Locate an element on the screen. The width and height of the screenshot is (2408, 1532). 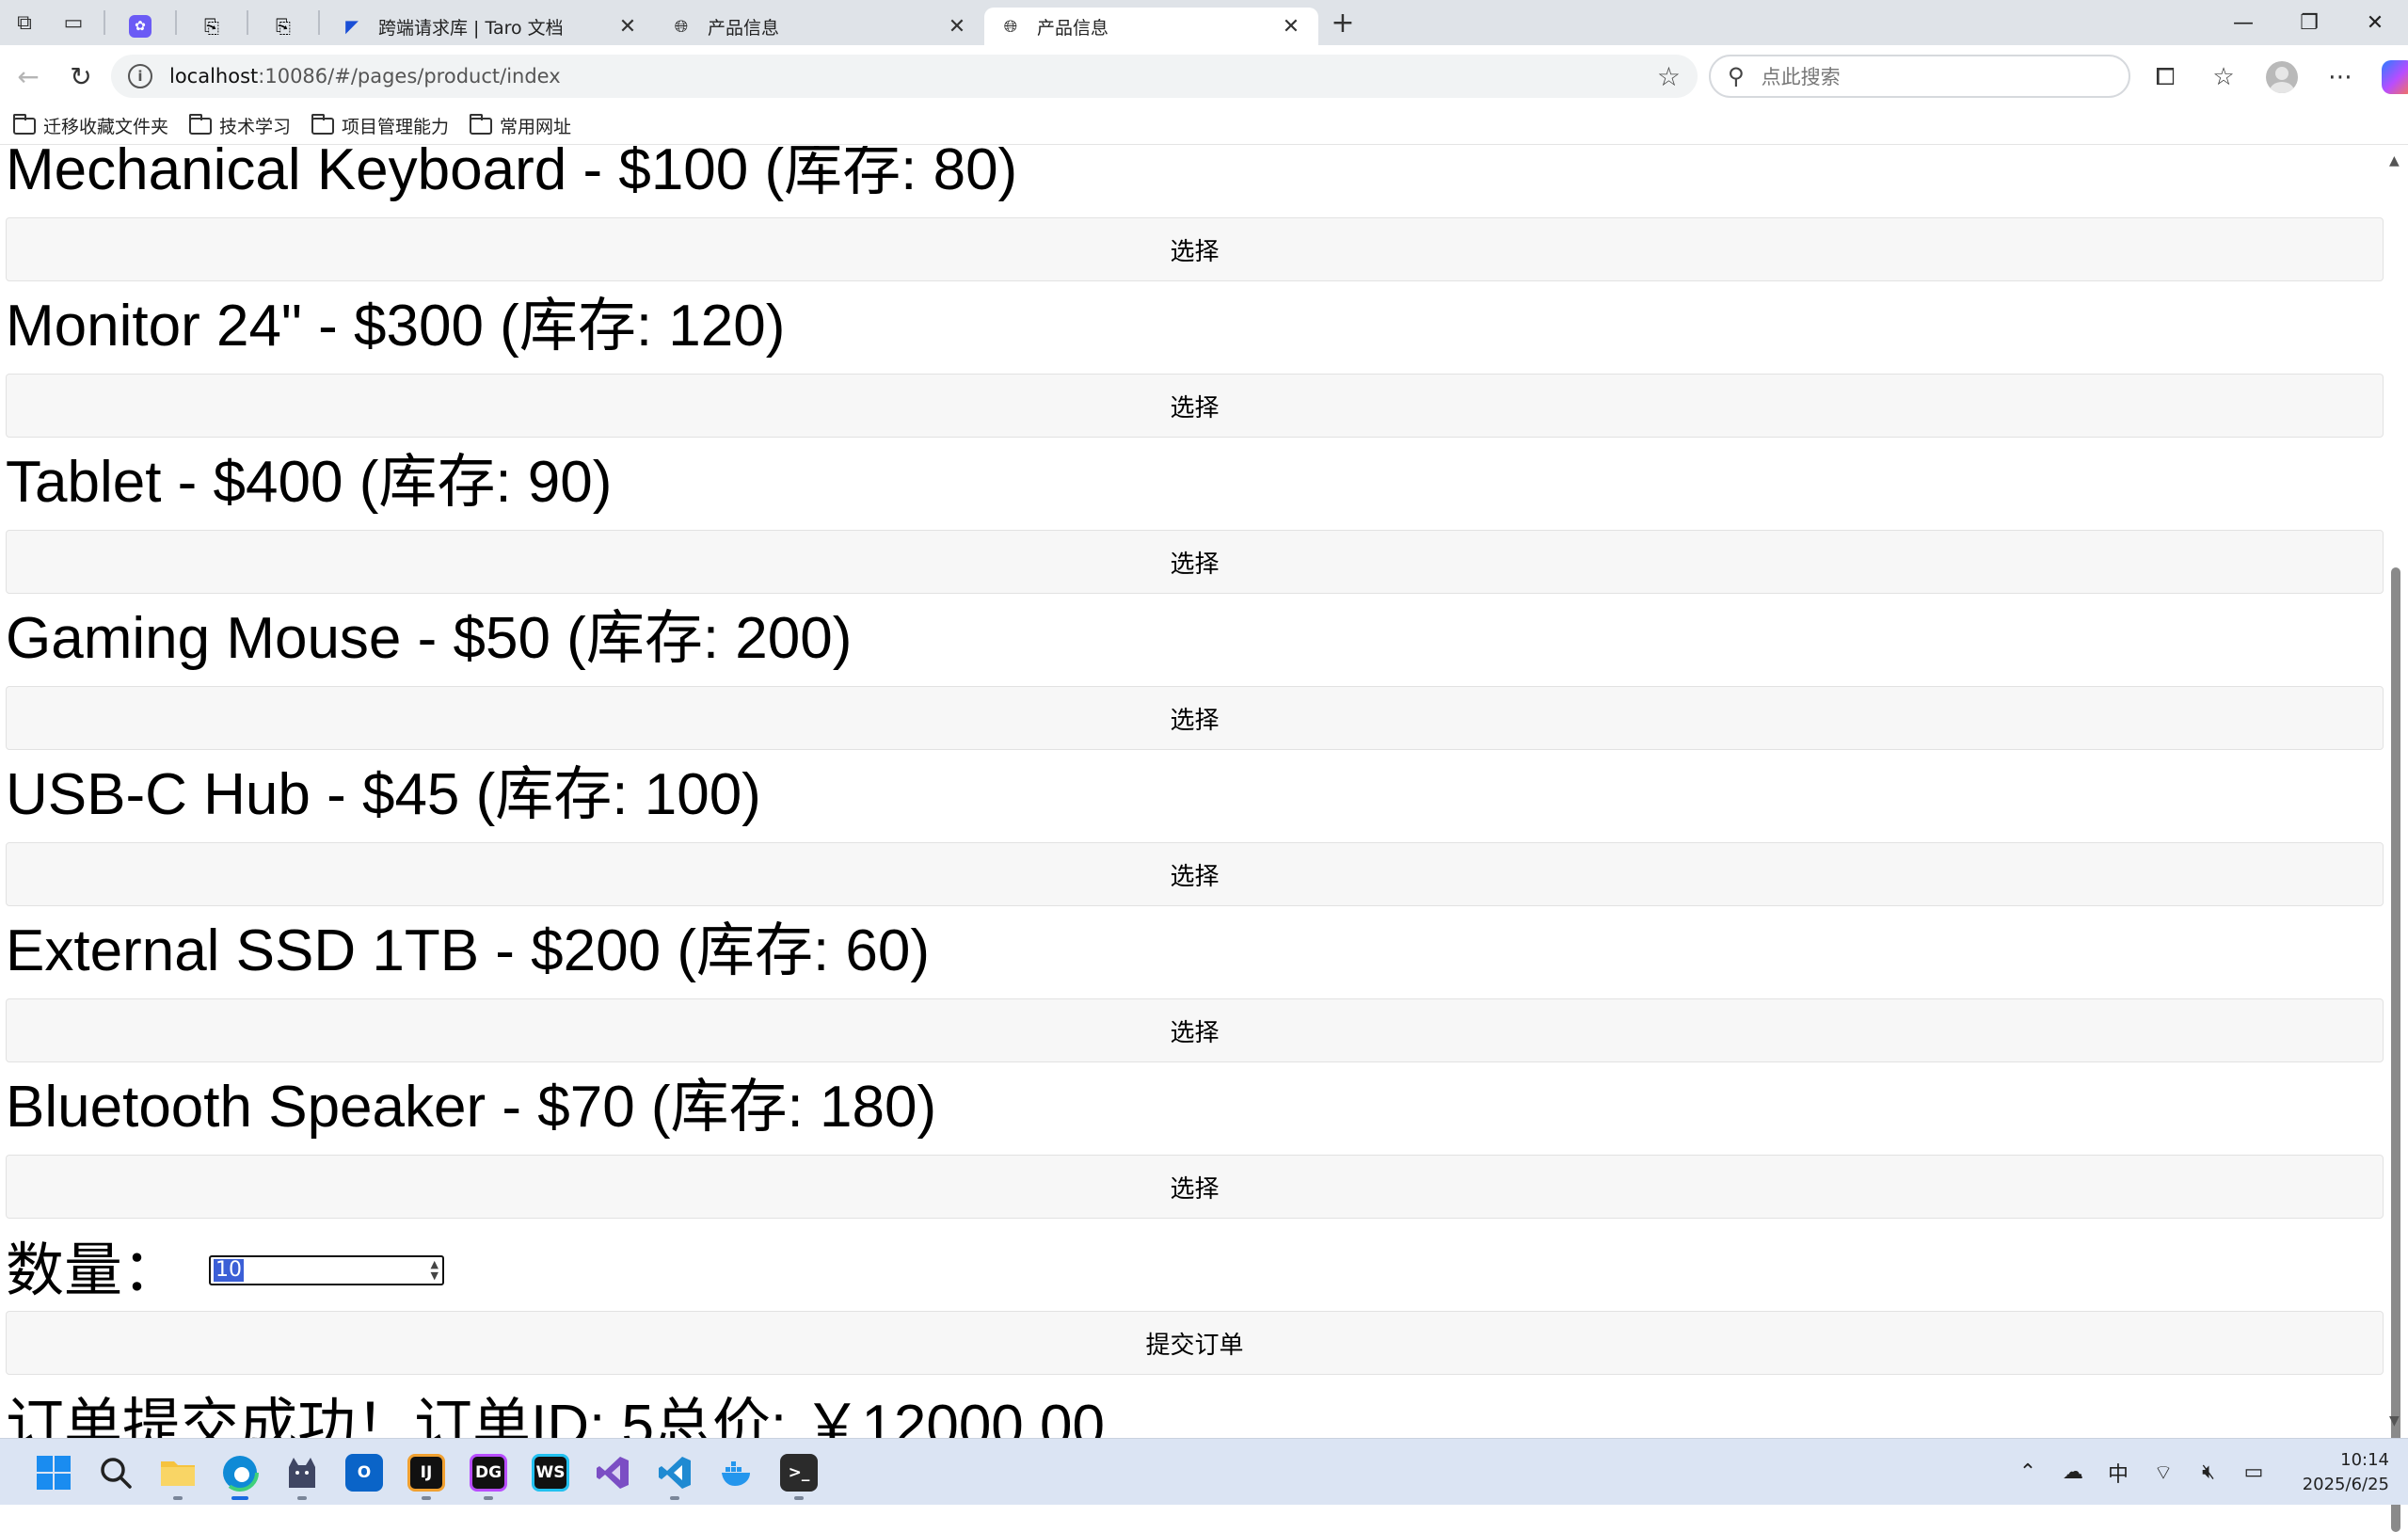
terminal-icon: >_ is located at coordinates (799, 1472).